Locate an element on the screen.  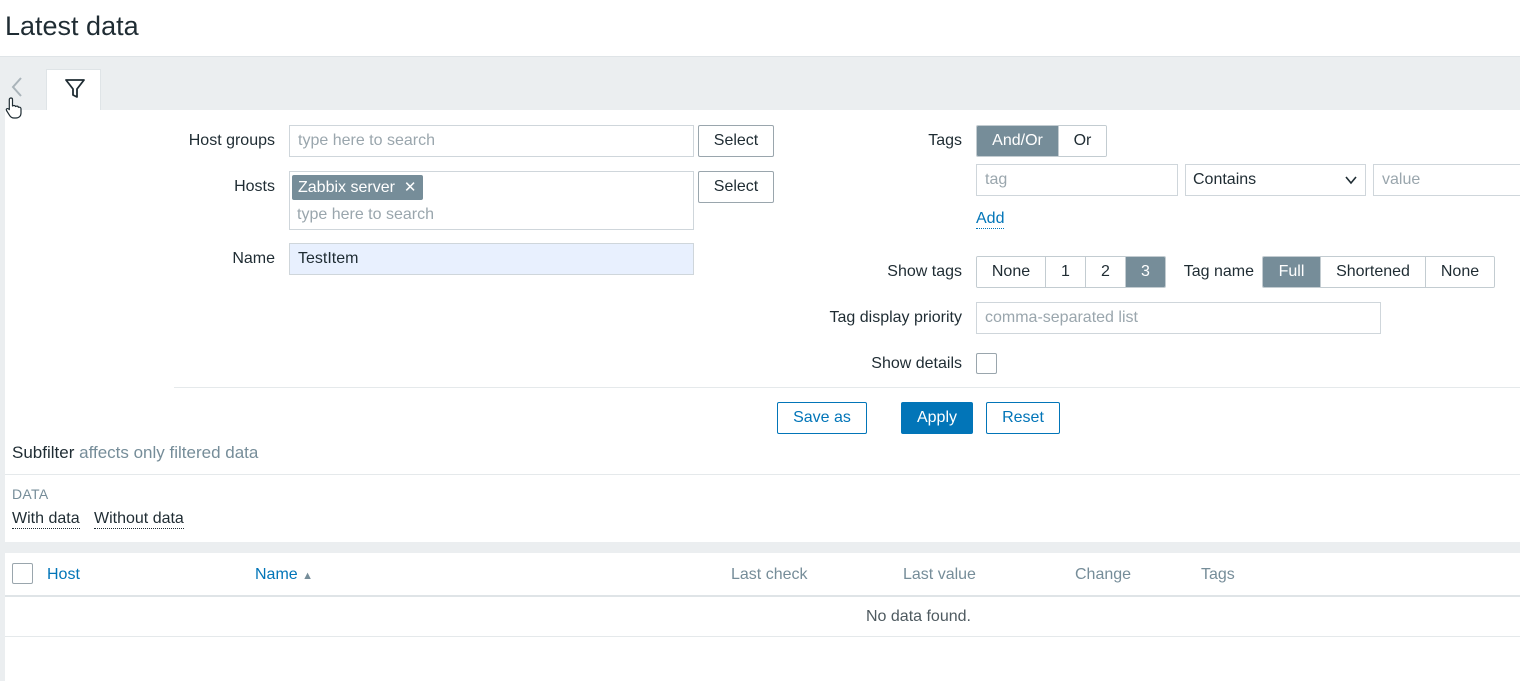
show-tags-toggle: None 1 2 3 is located at coordinates (1071, 272).